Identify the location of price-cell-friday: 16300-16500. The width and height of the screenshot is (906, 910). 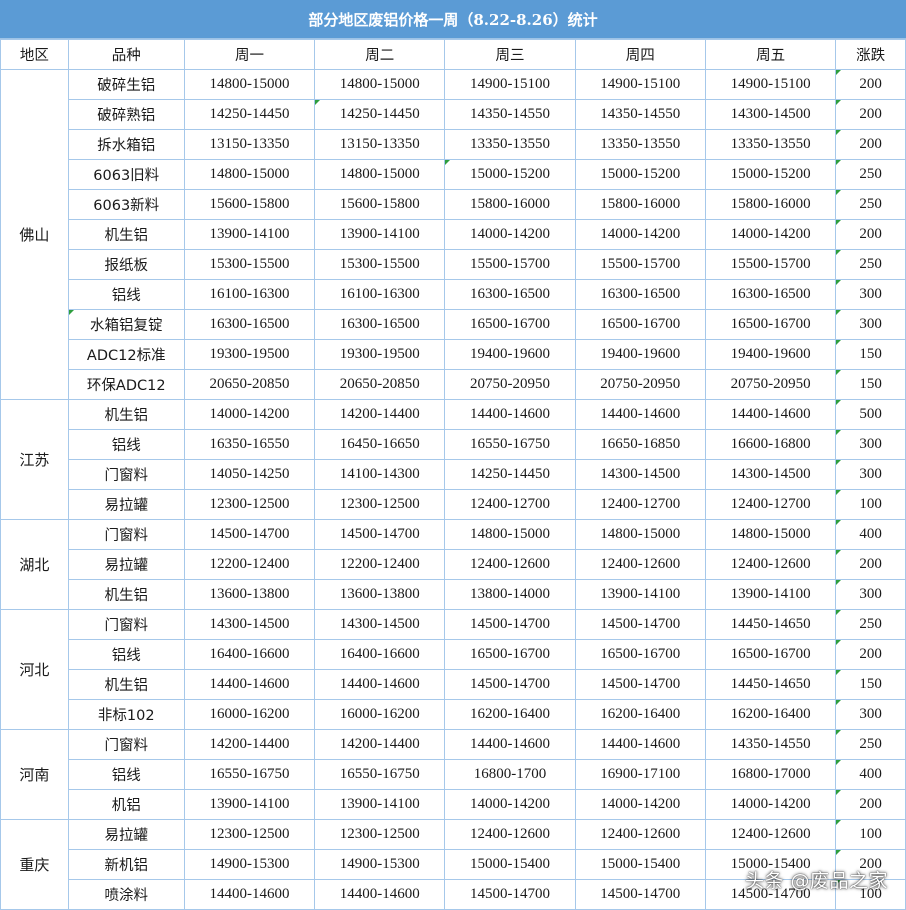
(770, 294).